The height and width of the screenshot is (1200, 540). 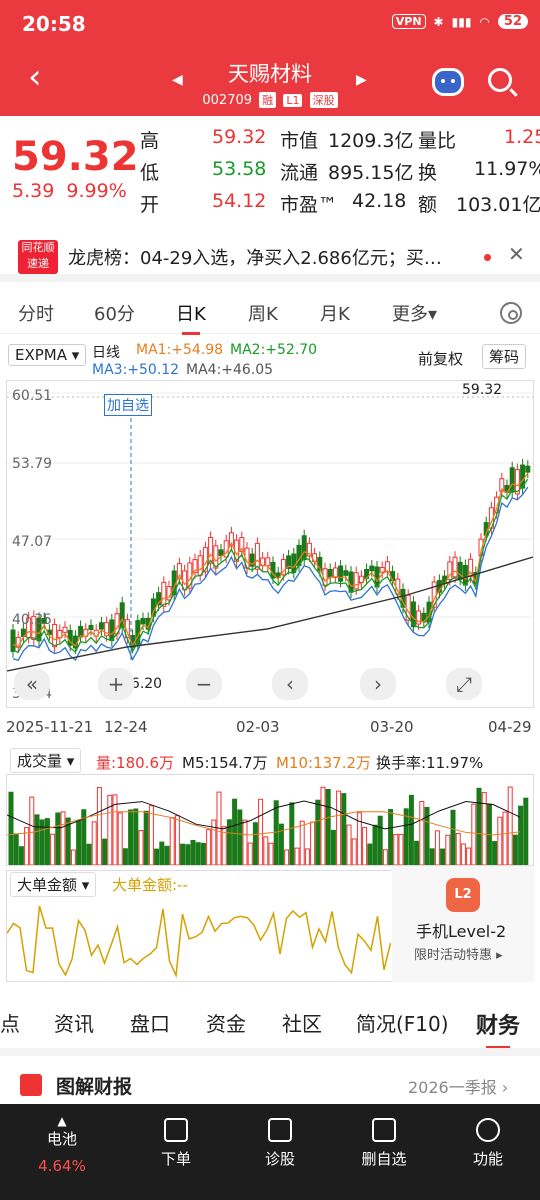 I want to click on news-ticker: 同花顺 速递 龙虎榜：04-29入选，净买入2.686亿元；买… ✕, so click(x=270, y=257).